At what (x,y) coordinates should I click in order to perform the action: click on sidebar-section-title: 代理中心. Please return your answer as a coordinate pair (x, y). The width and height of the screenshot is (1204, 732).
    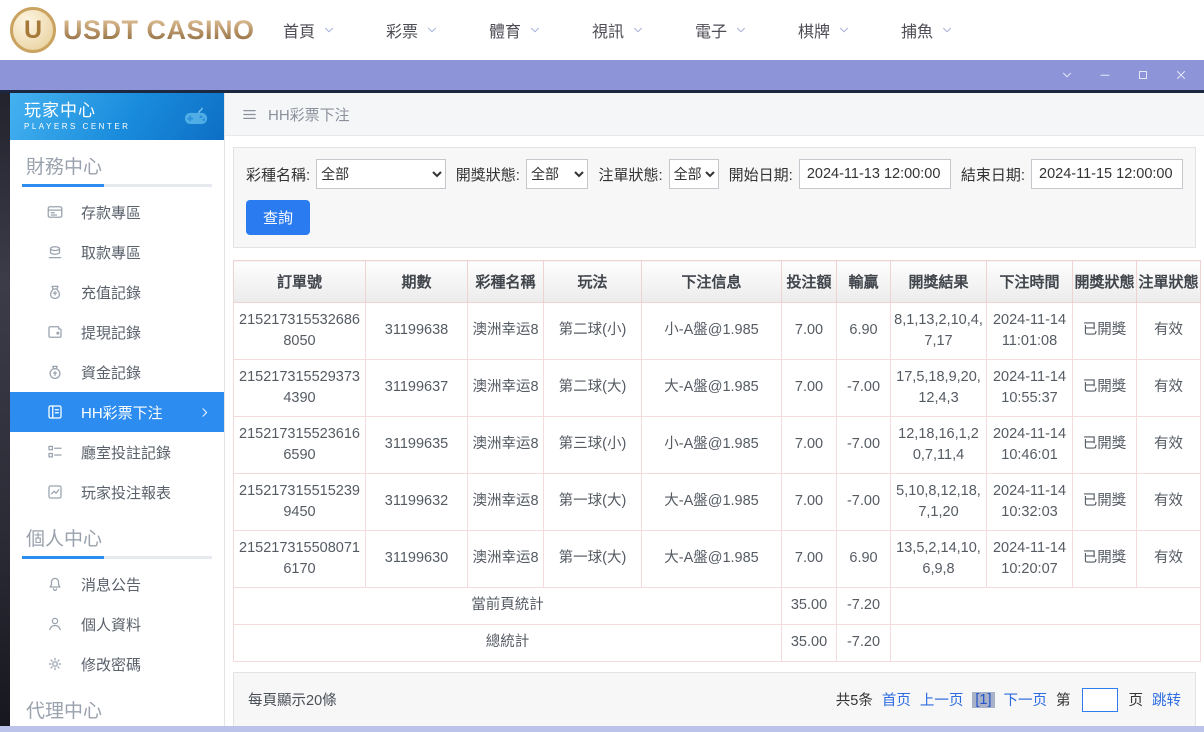
    Looking at the image, I should click on (64, 711).